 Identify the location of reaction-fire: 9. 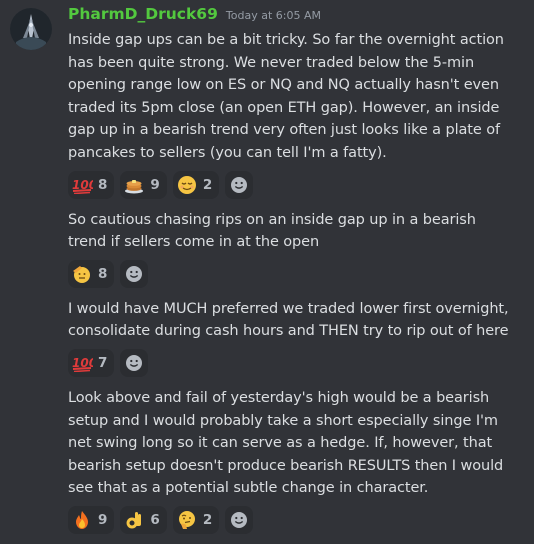
(91, 519).